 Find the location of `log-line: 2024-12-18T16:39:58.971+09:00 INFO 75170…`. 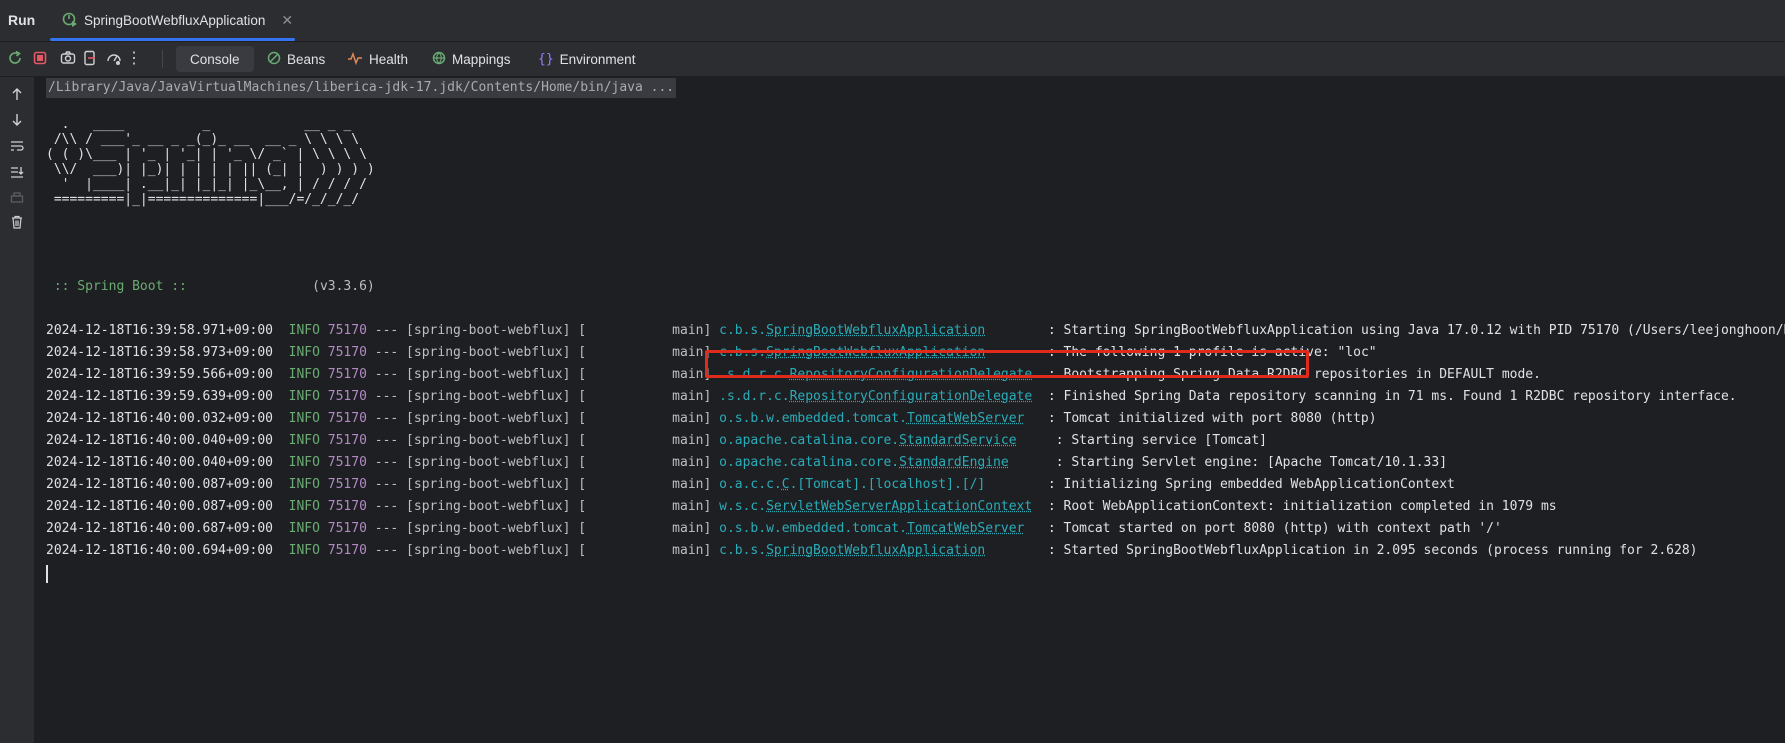

log-line: 2024-12-18T16:39:58.971+09:00 INFO 75170… is located at coordinates (915, 331).